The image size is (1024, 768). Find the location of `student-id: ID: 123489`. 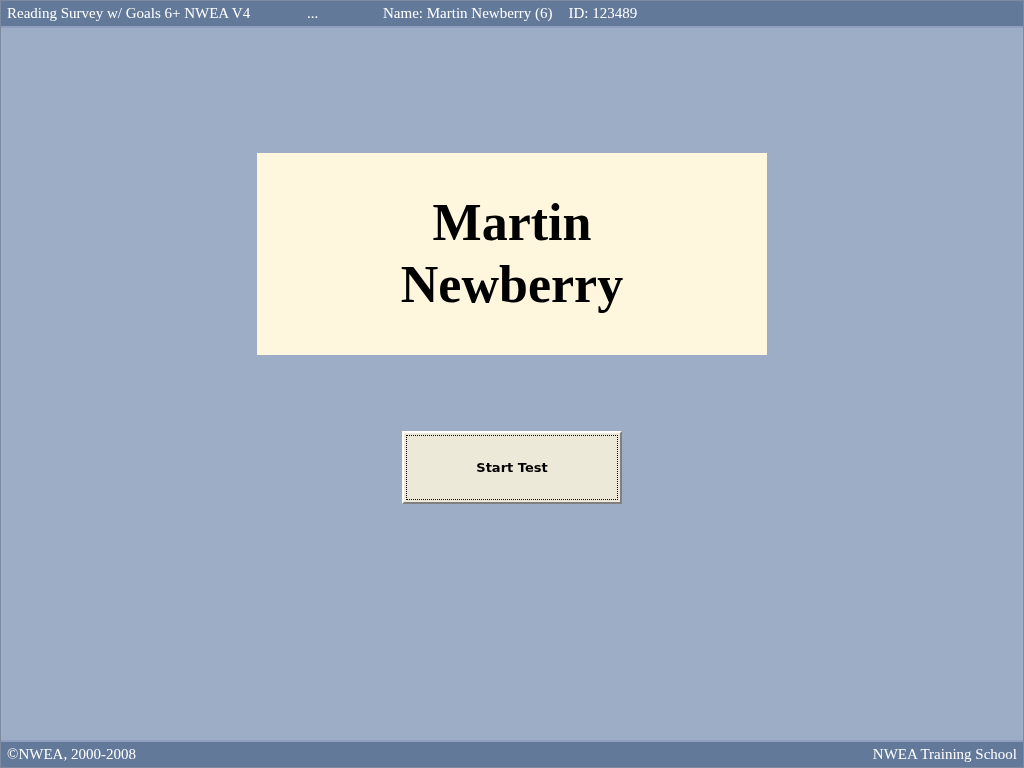

student-id: ID: 123489 is located at coordinates (603, 14).